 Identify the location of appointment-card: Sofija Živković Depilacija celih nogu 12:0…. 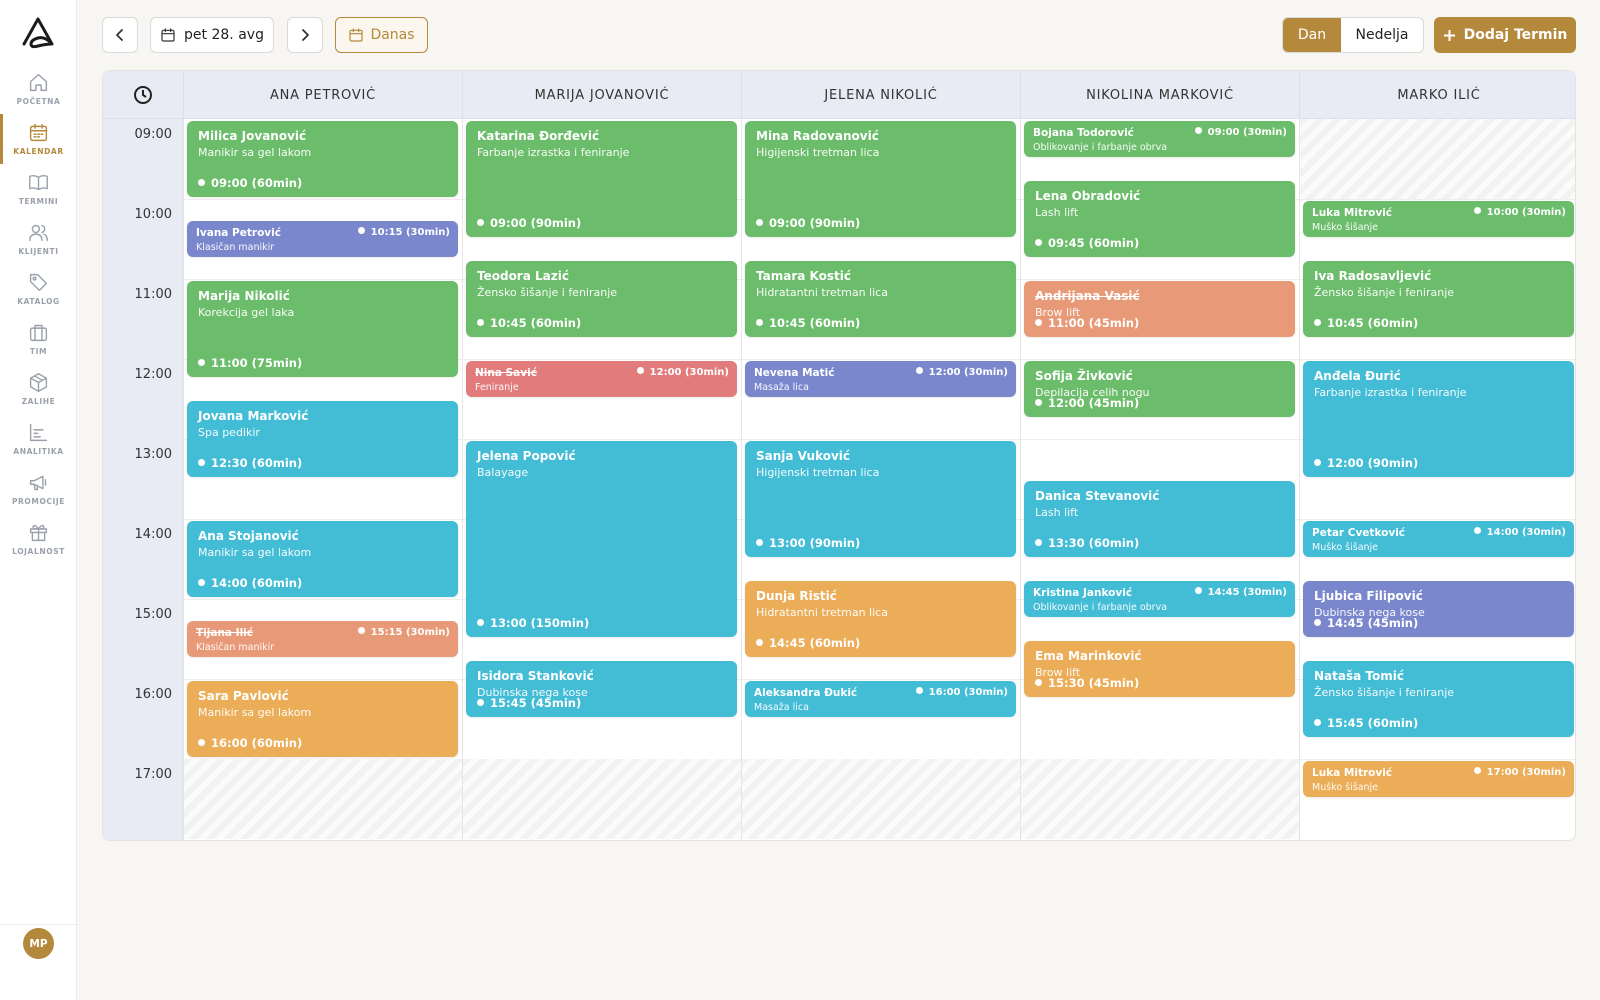
(1159, 389).